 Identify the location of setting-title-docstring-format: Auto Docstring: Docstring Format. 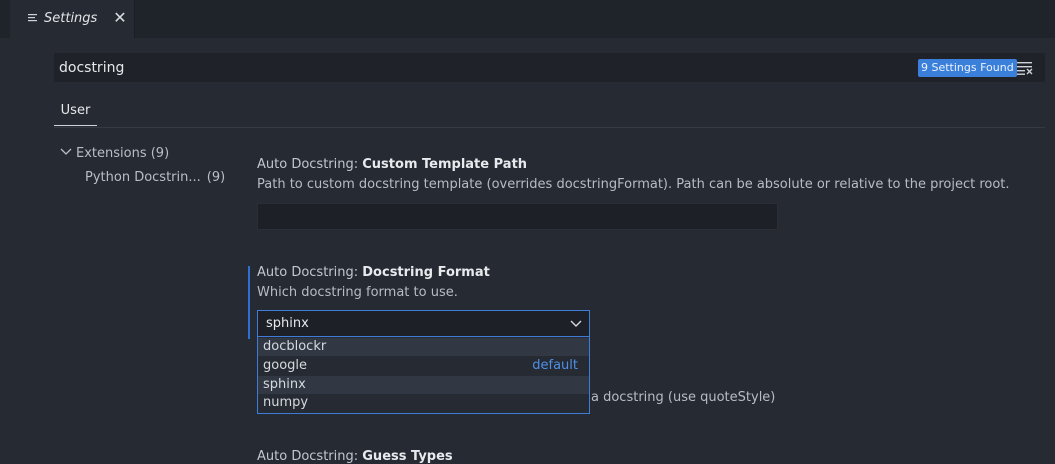
(373, 272).